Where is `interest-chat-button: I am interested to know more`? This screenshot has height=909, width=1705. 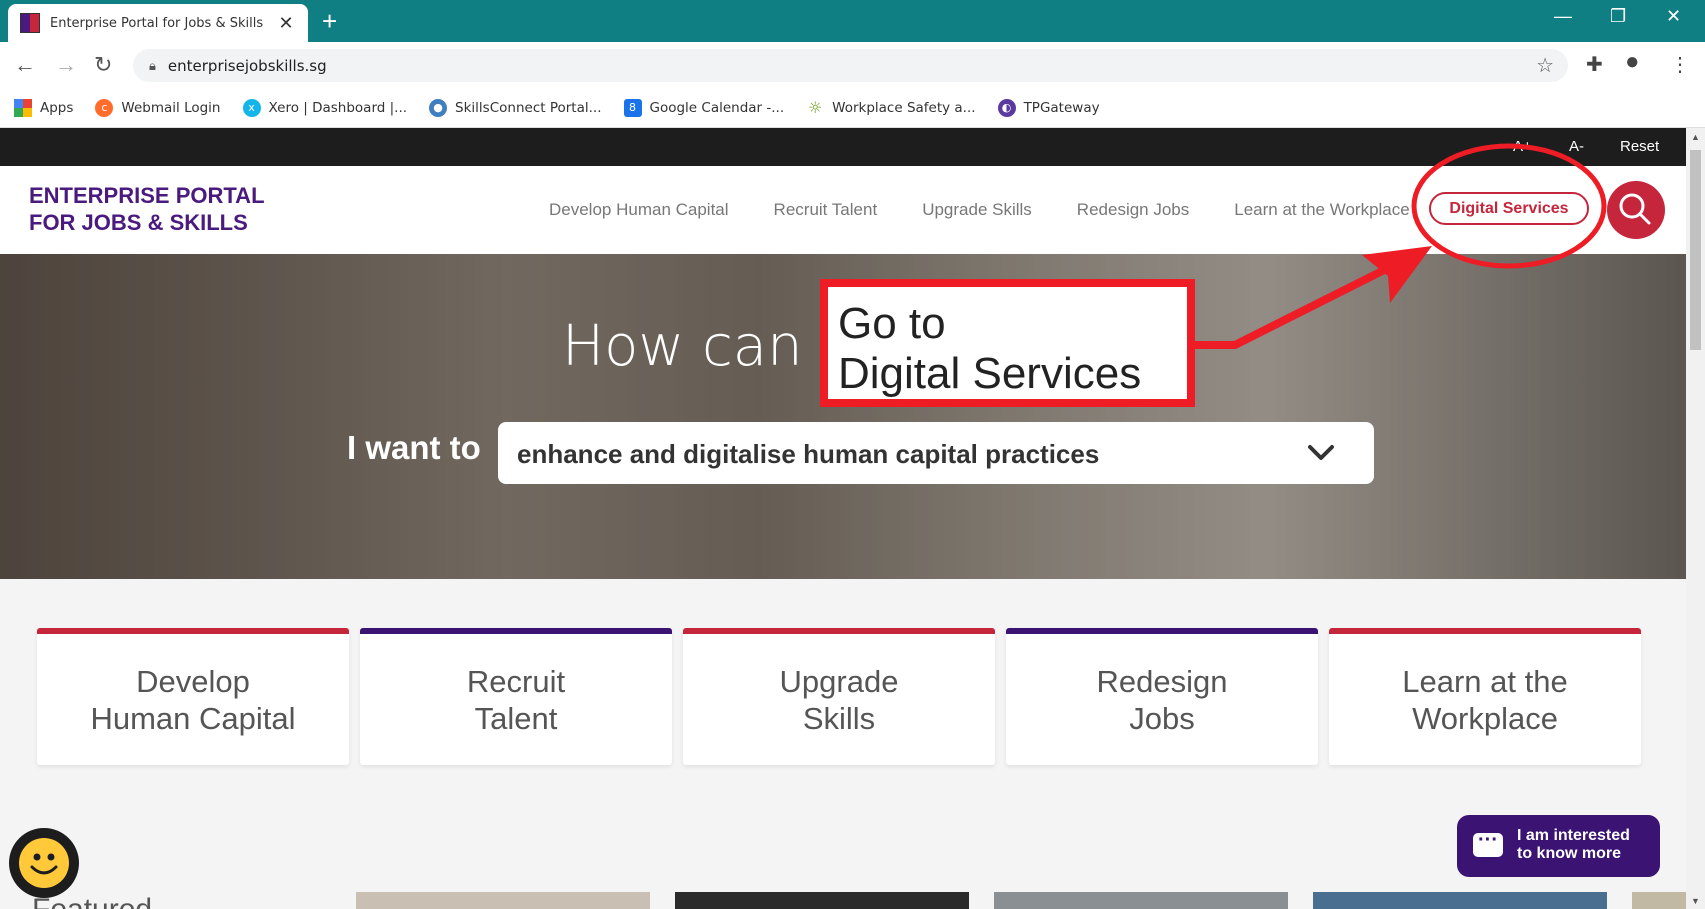 interest-chat-button: I am interested to know more is located at coordinates (1558, 846).